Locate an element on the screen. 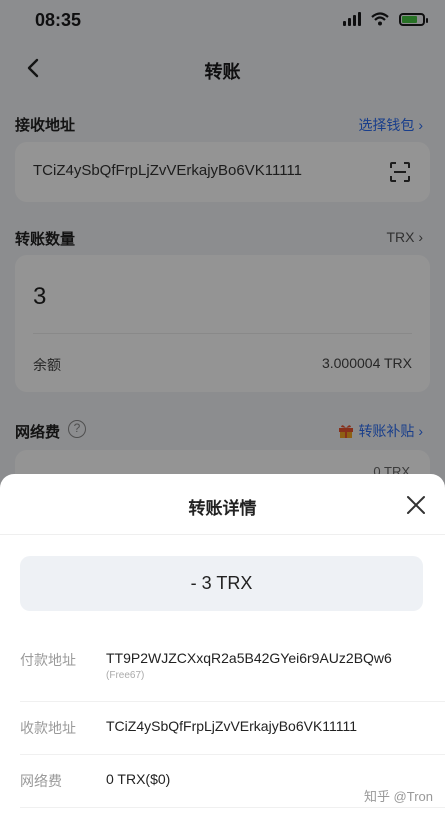 This screenshot has width=445, height=819. payer-address-label: 付款地址 is located at coordinates (48, 660).